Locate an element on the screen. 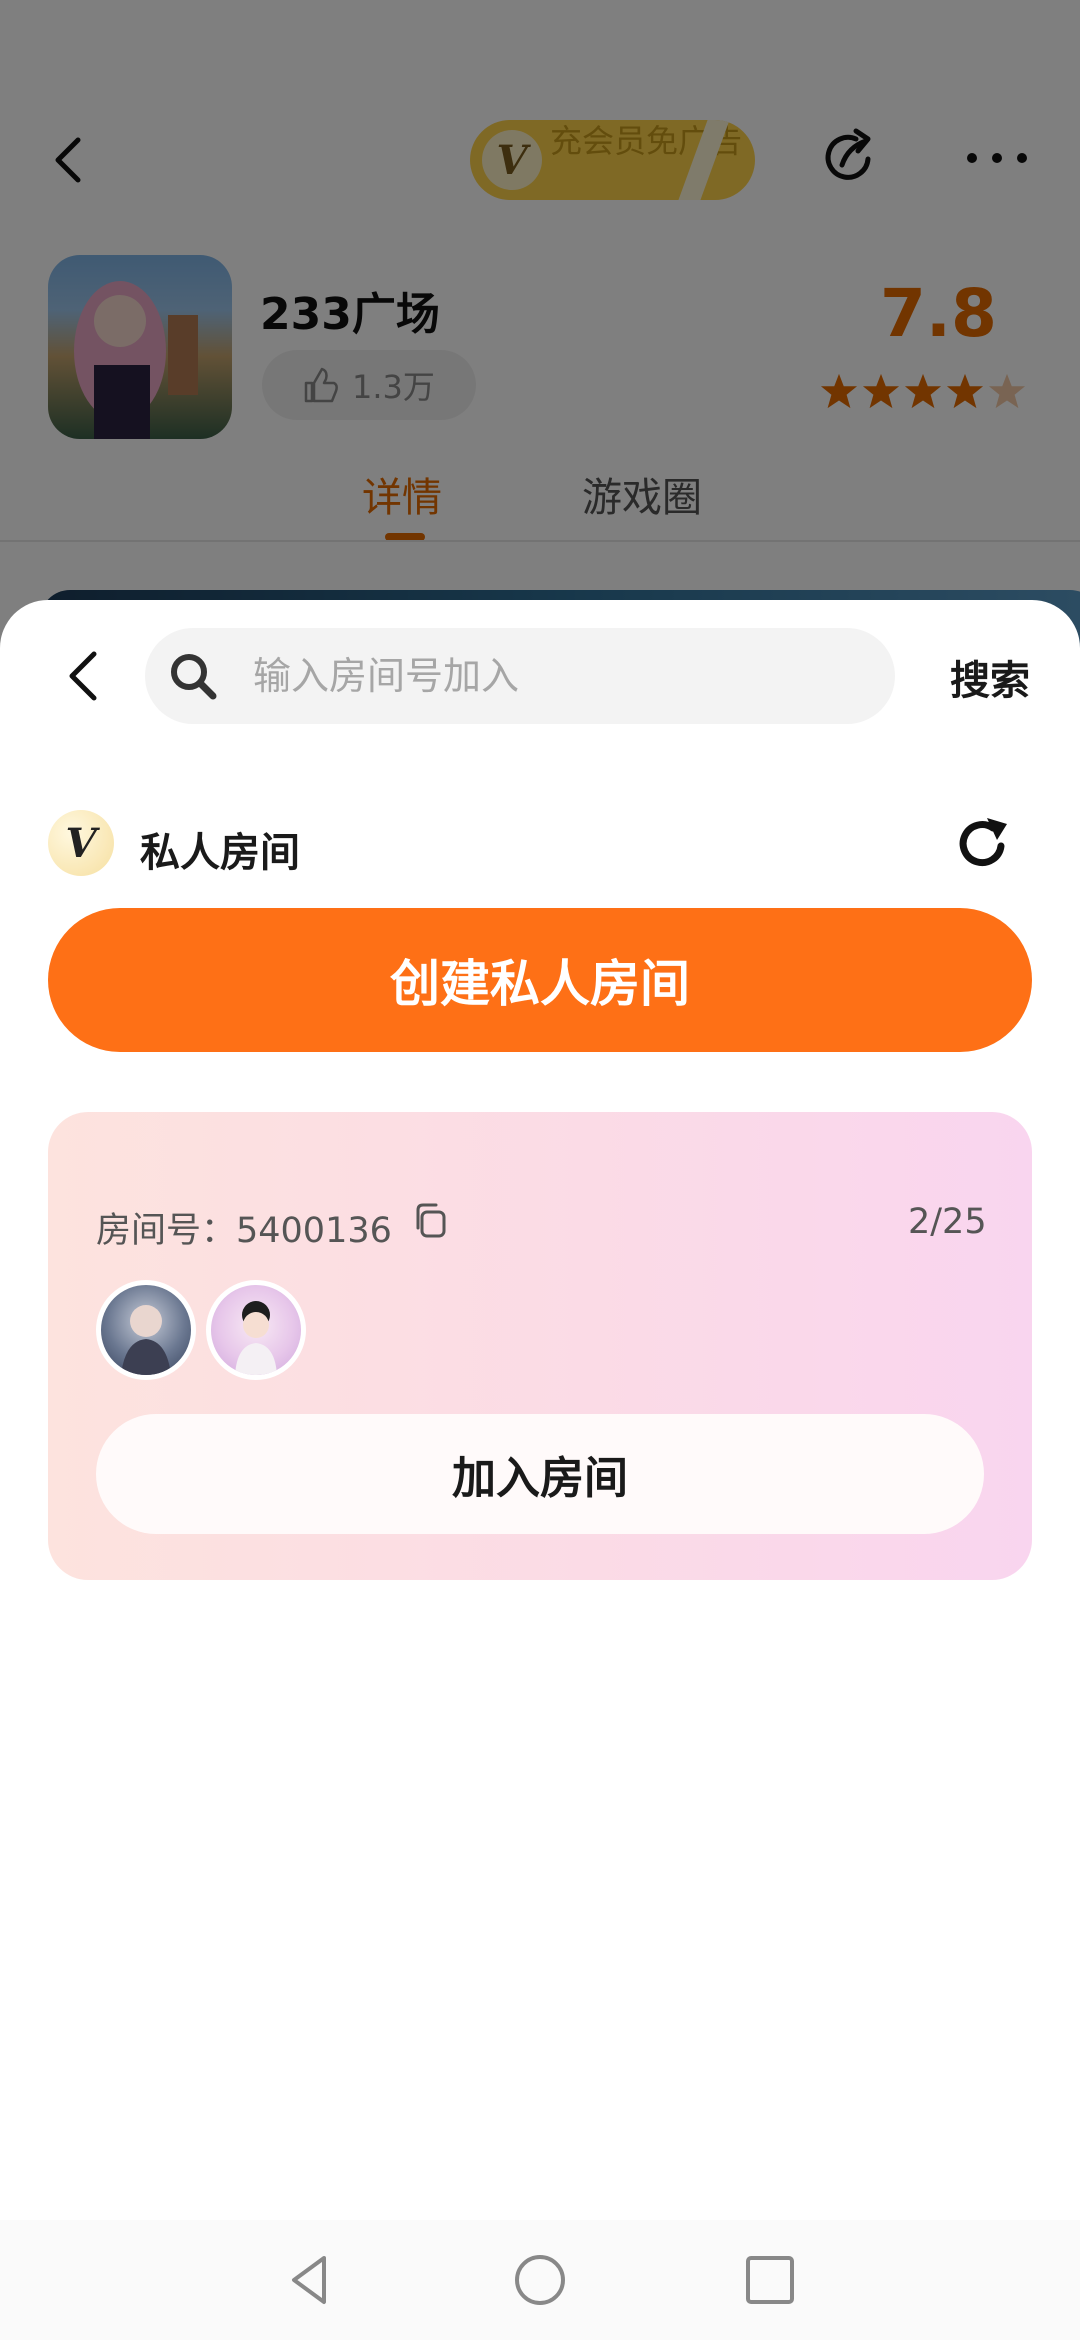  system-nav-bar is located at coordinates (540, 2280).